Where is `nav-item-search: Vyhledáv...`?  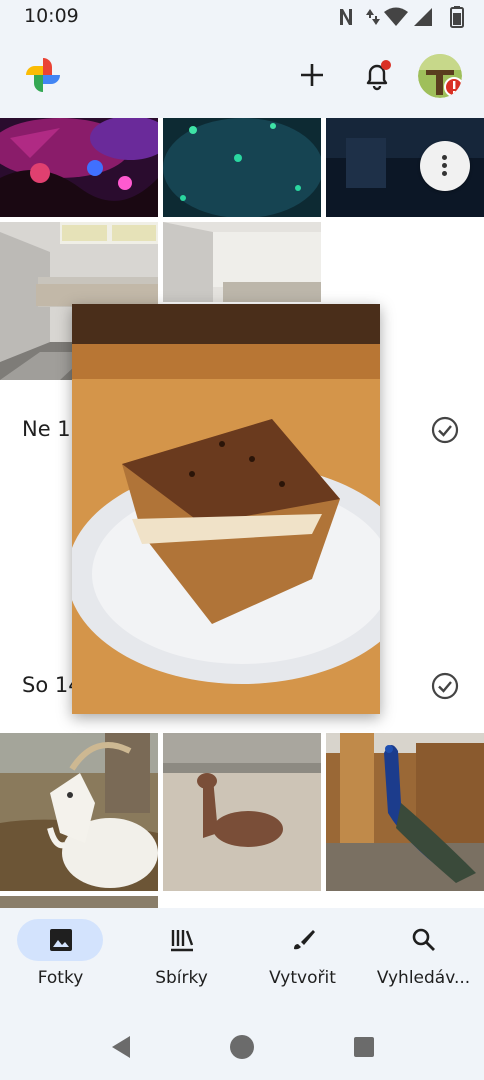
nav-item-search: Vyhledáv... is located at coordinates (423, 958).